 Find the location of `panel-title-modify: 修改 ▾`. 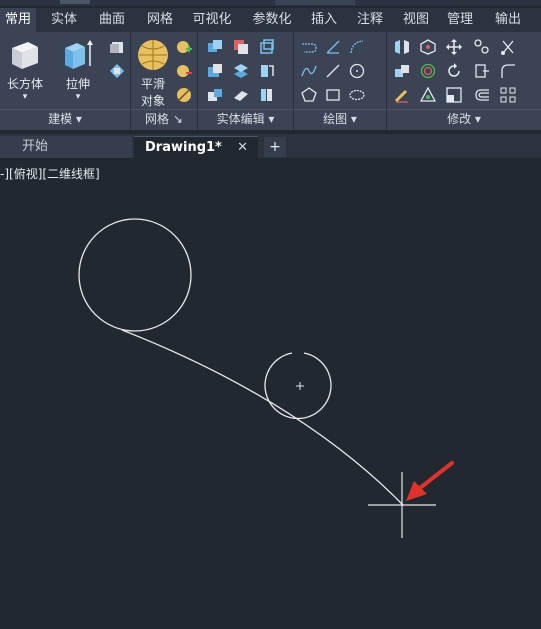

panel-title-modify: 修改 ▾ is located at coordinates (464, 118).